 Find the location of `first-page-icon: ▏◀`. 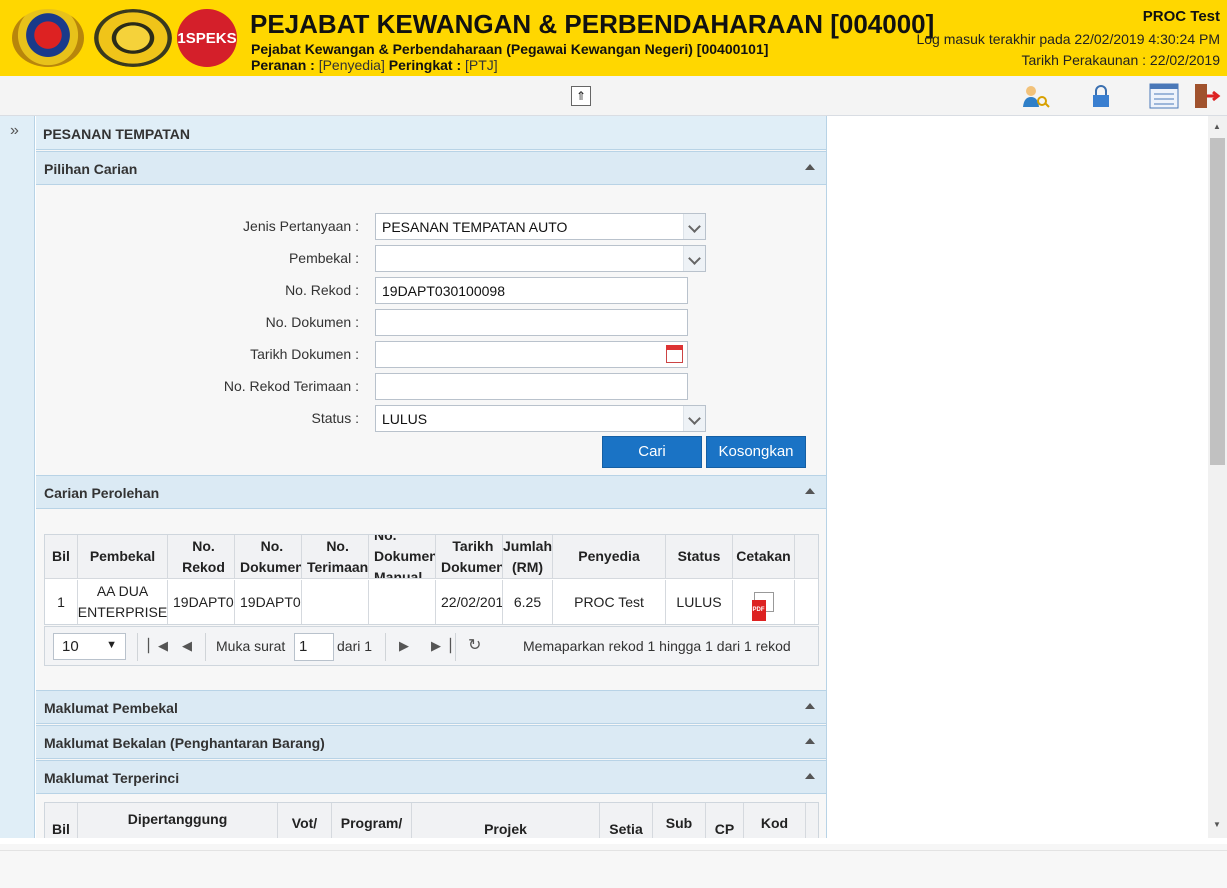

first-page-icon: ▏◀ is located at coordinates (158, 646).